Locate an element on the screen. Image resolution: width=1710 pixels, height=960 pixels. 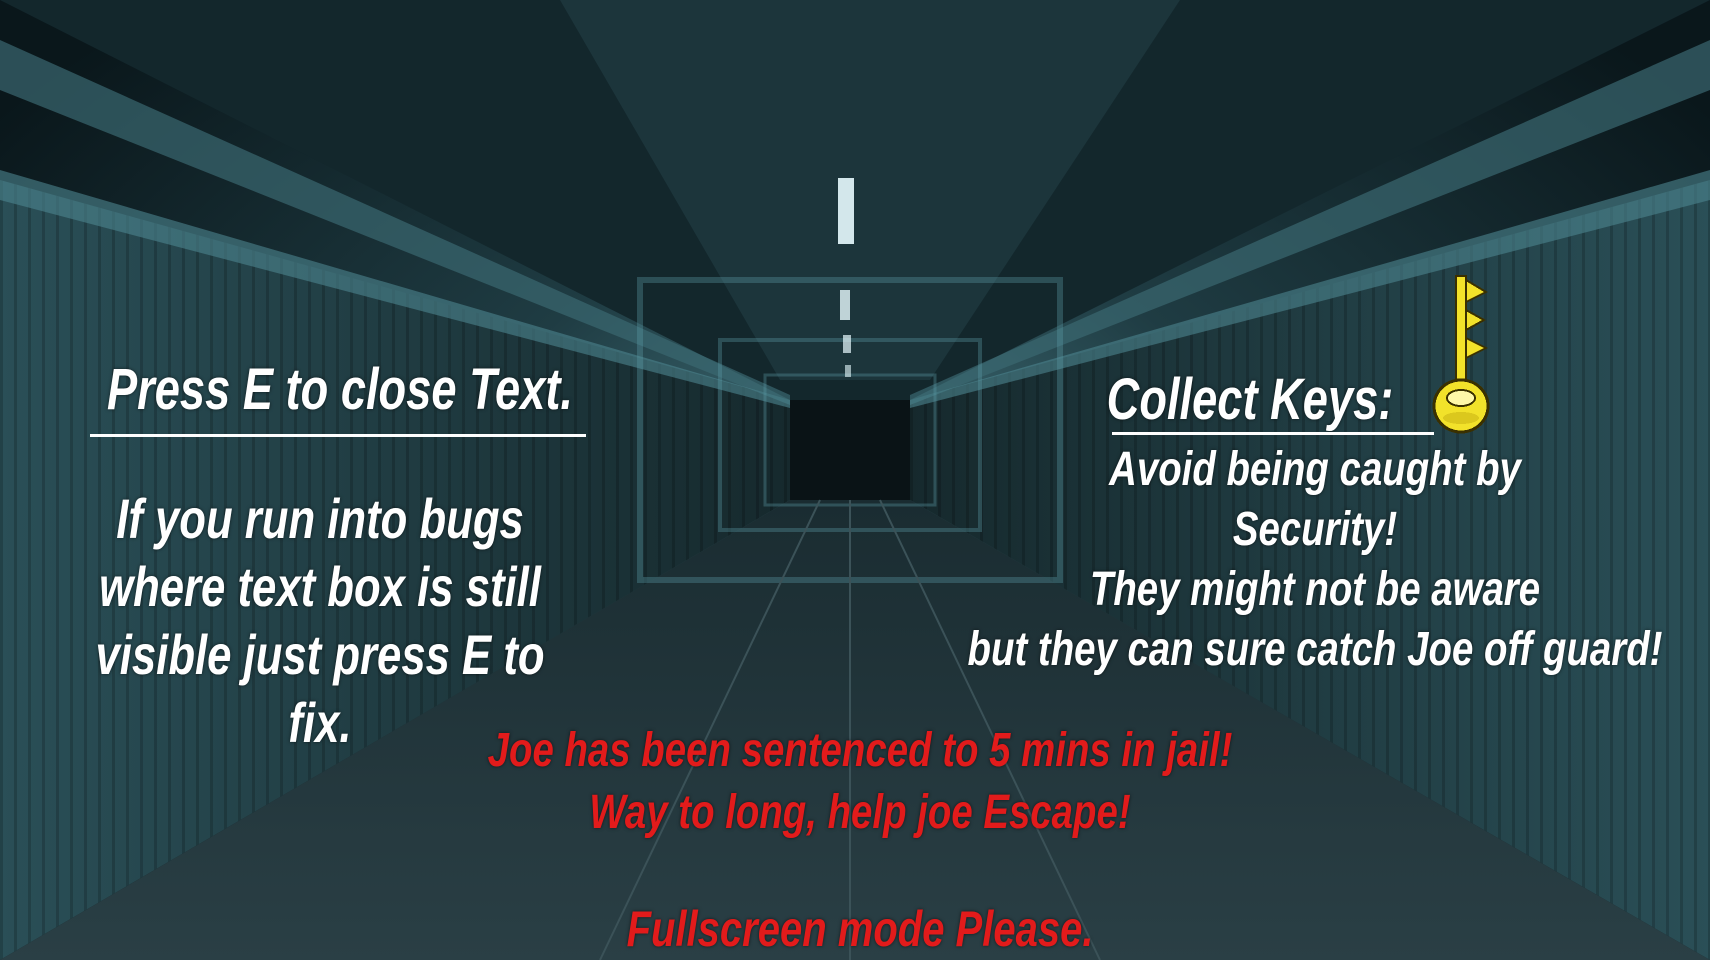
bug-help-line: visible just press E to is located at coordinates (320, 654).